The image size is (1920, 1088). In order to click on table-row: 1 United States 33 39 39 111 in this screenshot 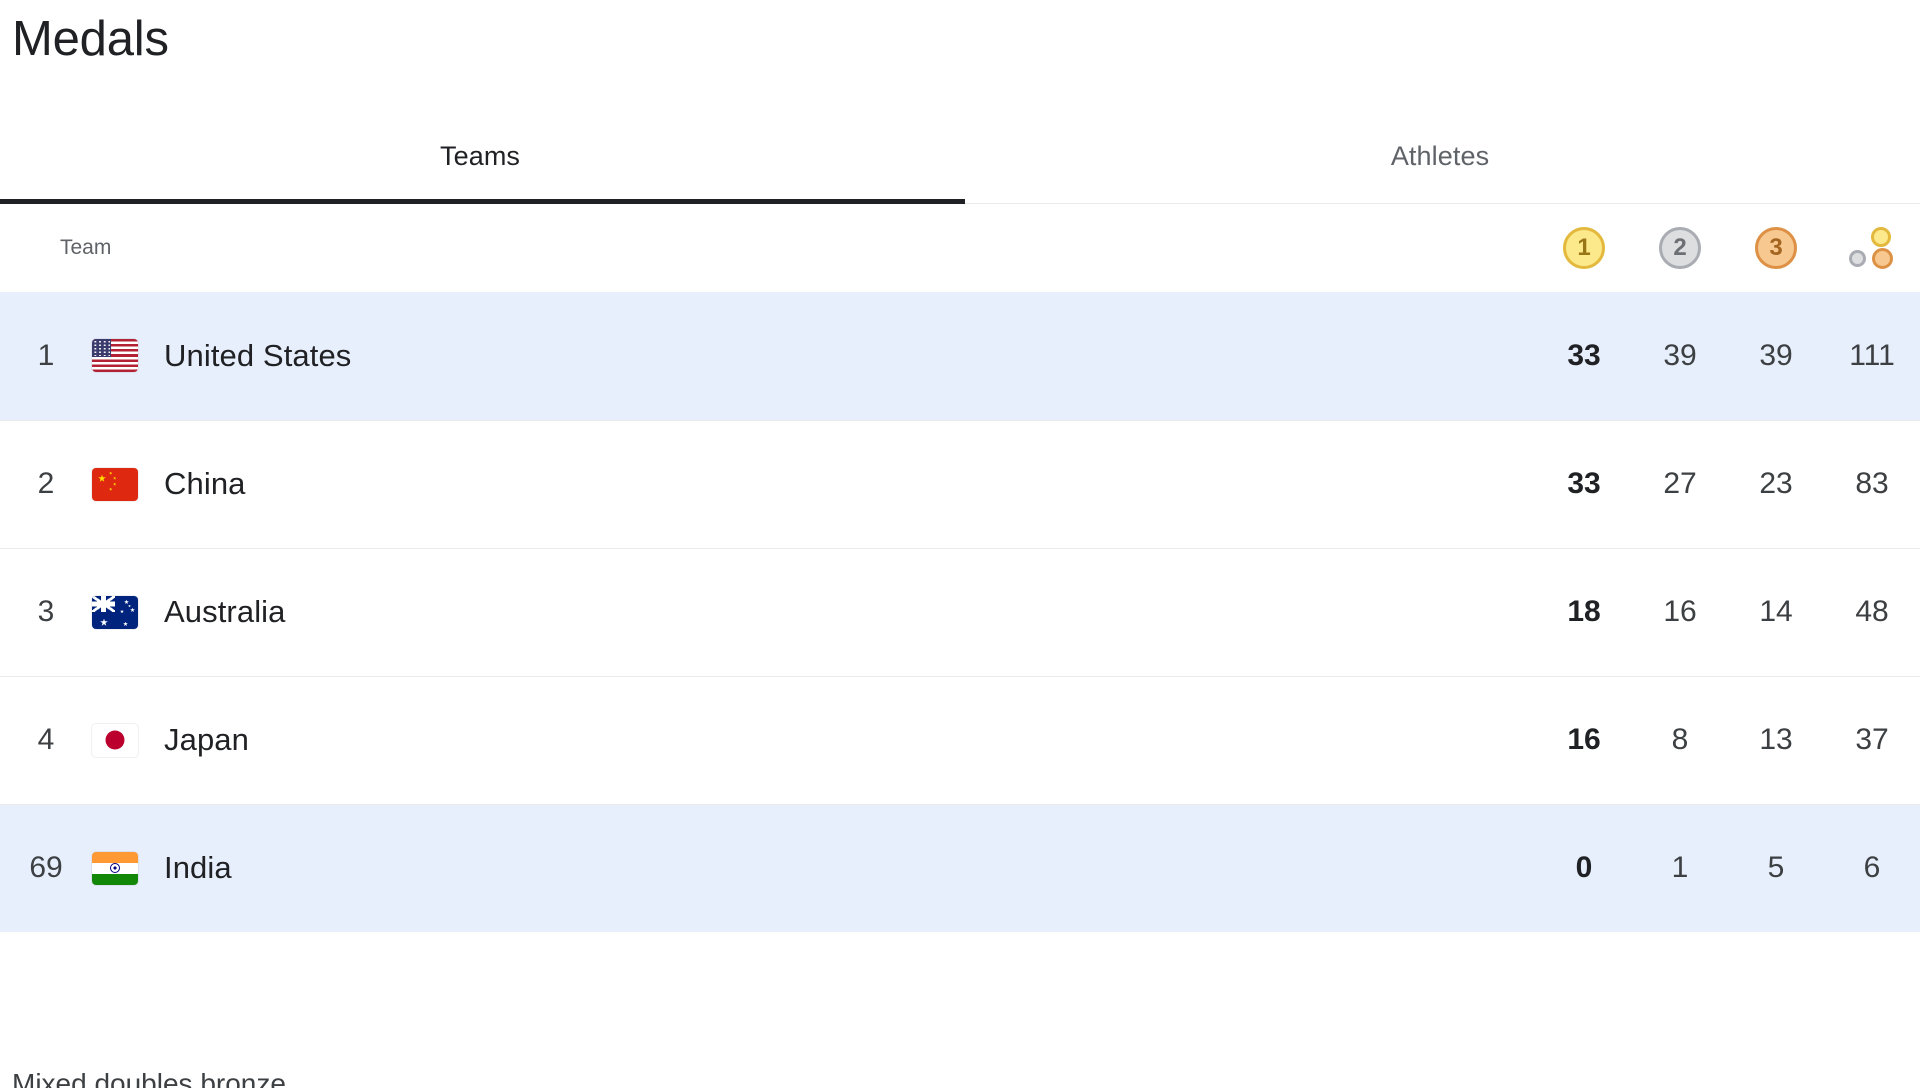, I will do `click(960, 356)`.